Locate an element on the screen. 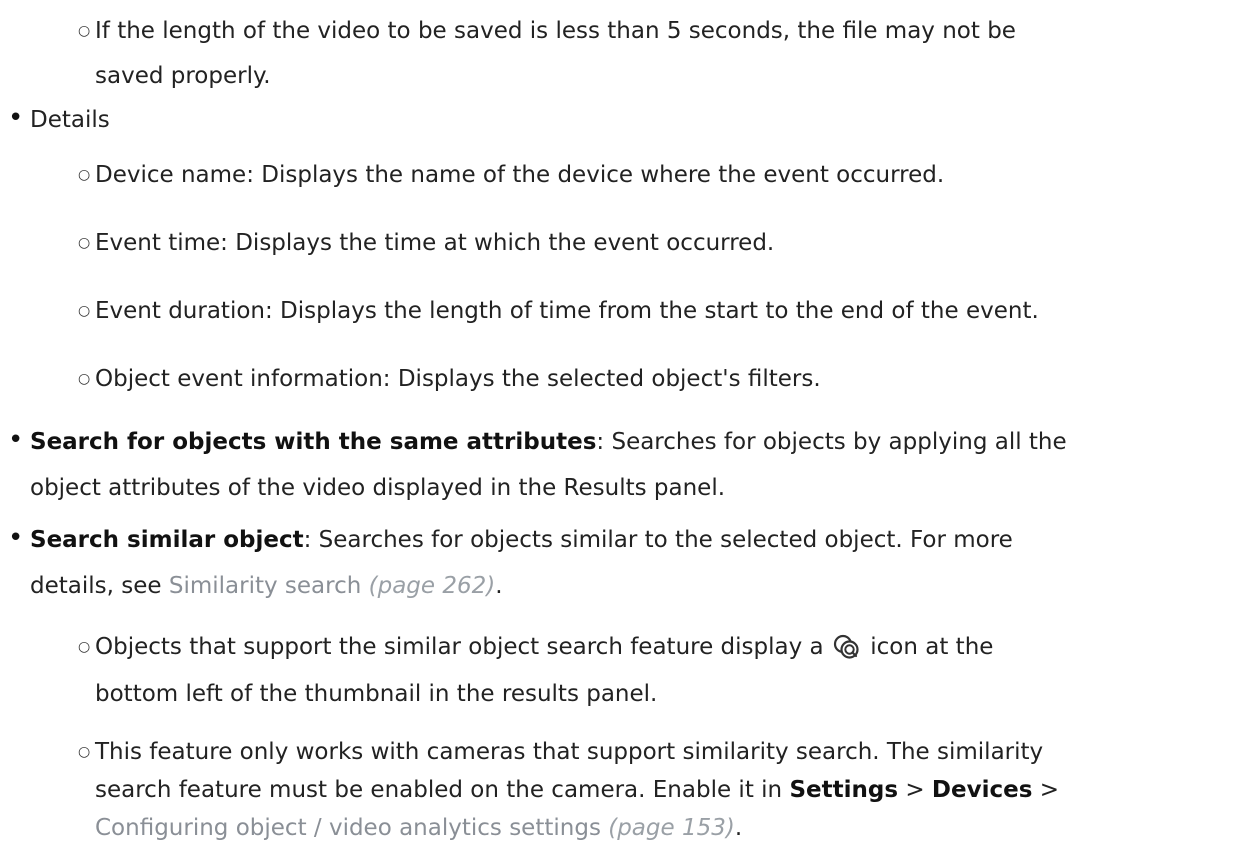 Image resolution: width=1244 pixels, height=856 pixels. configuring-analytics-page-ref: (page 153) is located at coordinates (671, 828).